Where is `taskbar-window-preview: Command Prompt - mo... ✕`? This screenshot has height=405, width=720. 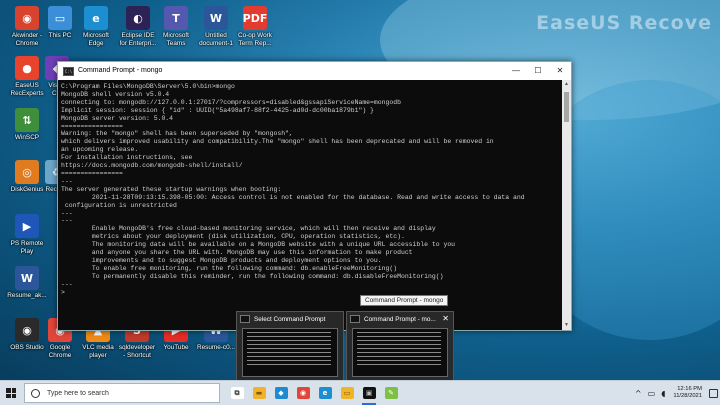
taskbar-window-preview: Command Prompt - mo... ✕ is located at coordinates (400, 345).